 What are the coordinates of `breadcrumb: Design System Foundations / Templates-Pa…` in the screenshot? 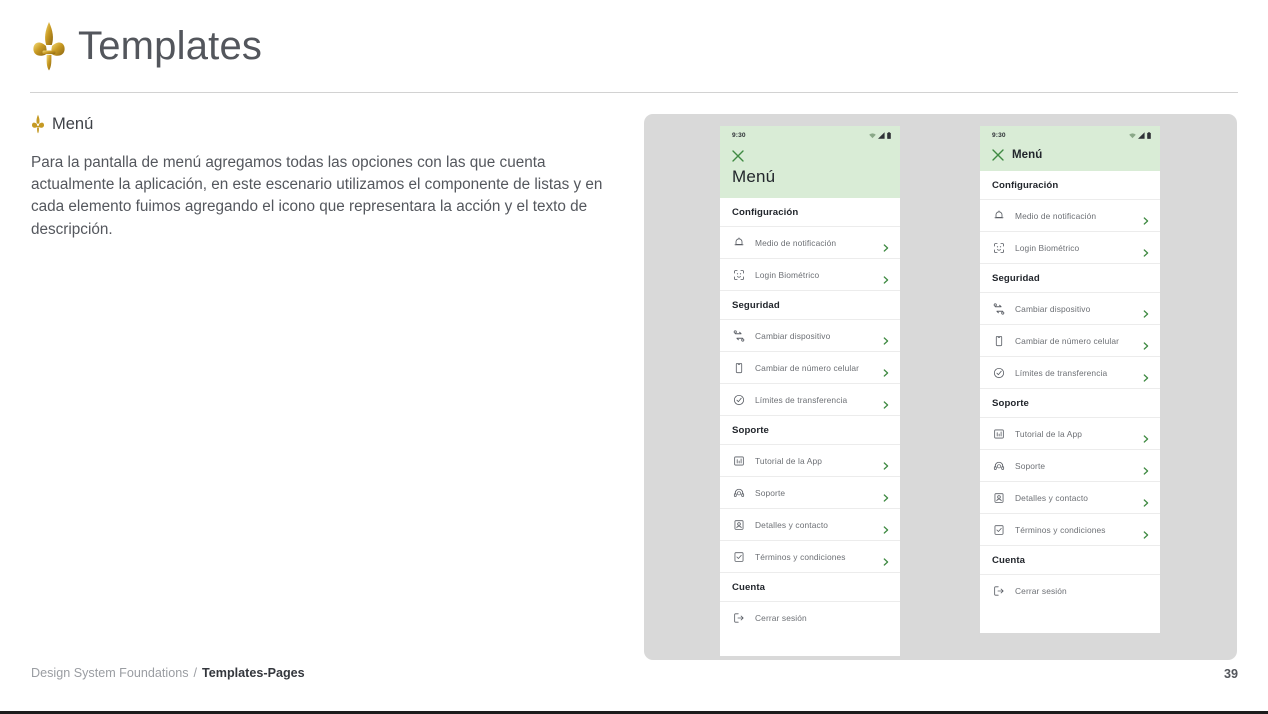 It's located at (168, 673).